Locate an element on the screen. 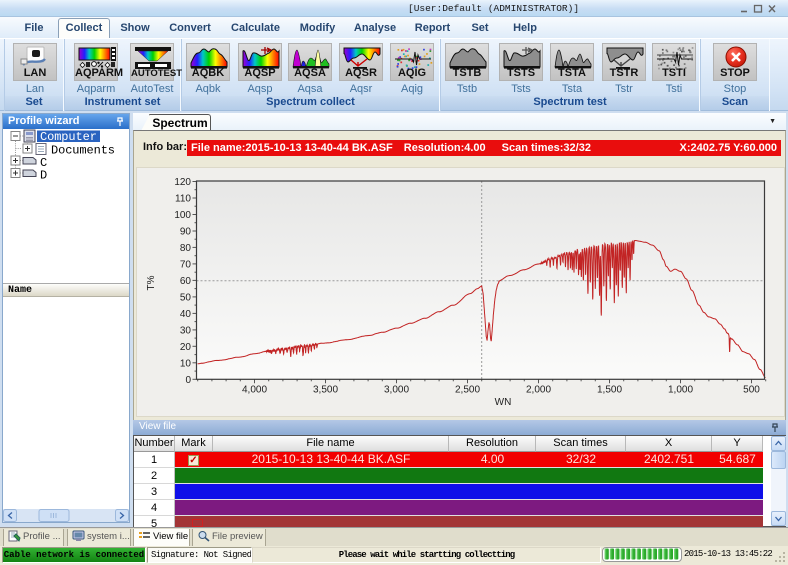 Image resolution: width=788 pixels, height=565 pixels. svg-text: Documents is located at coordinates (83, 151).